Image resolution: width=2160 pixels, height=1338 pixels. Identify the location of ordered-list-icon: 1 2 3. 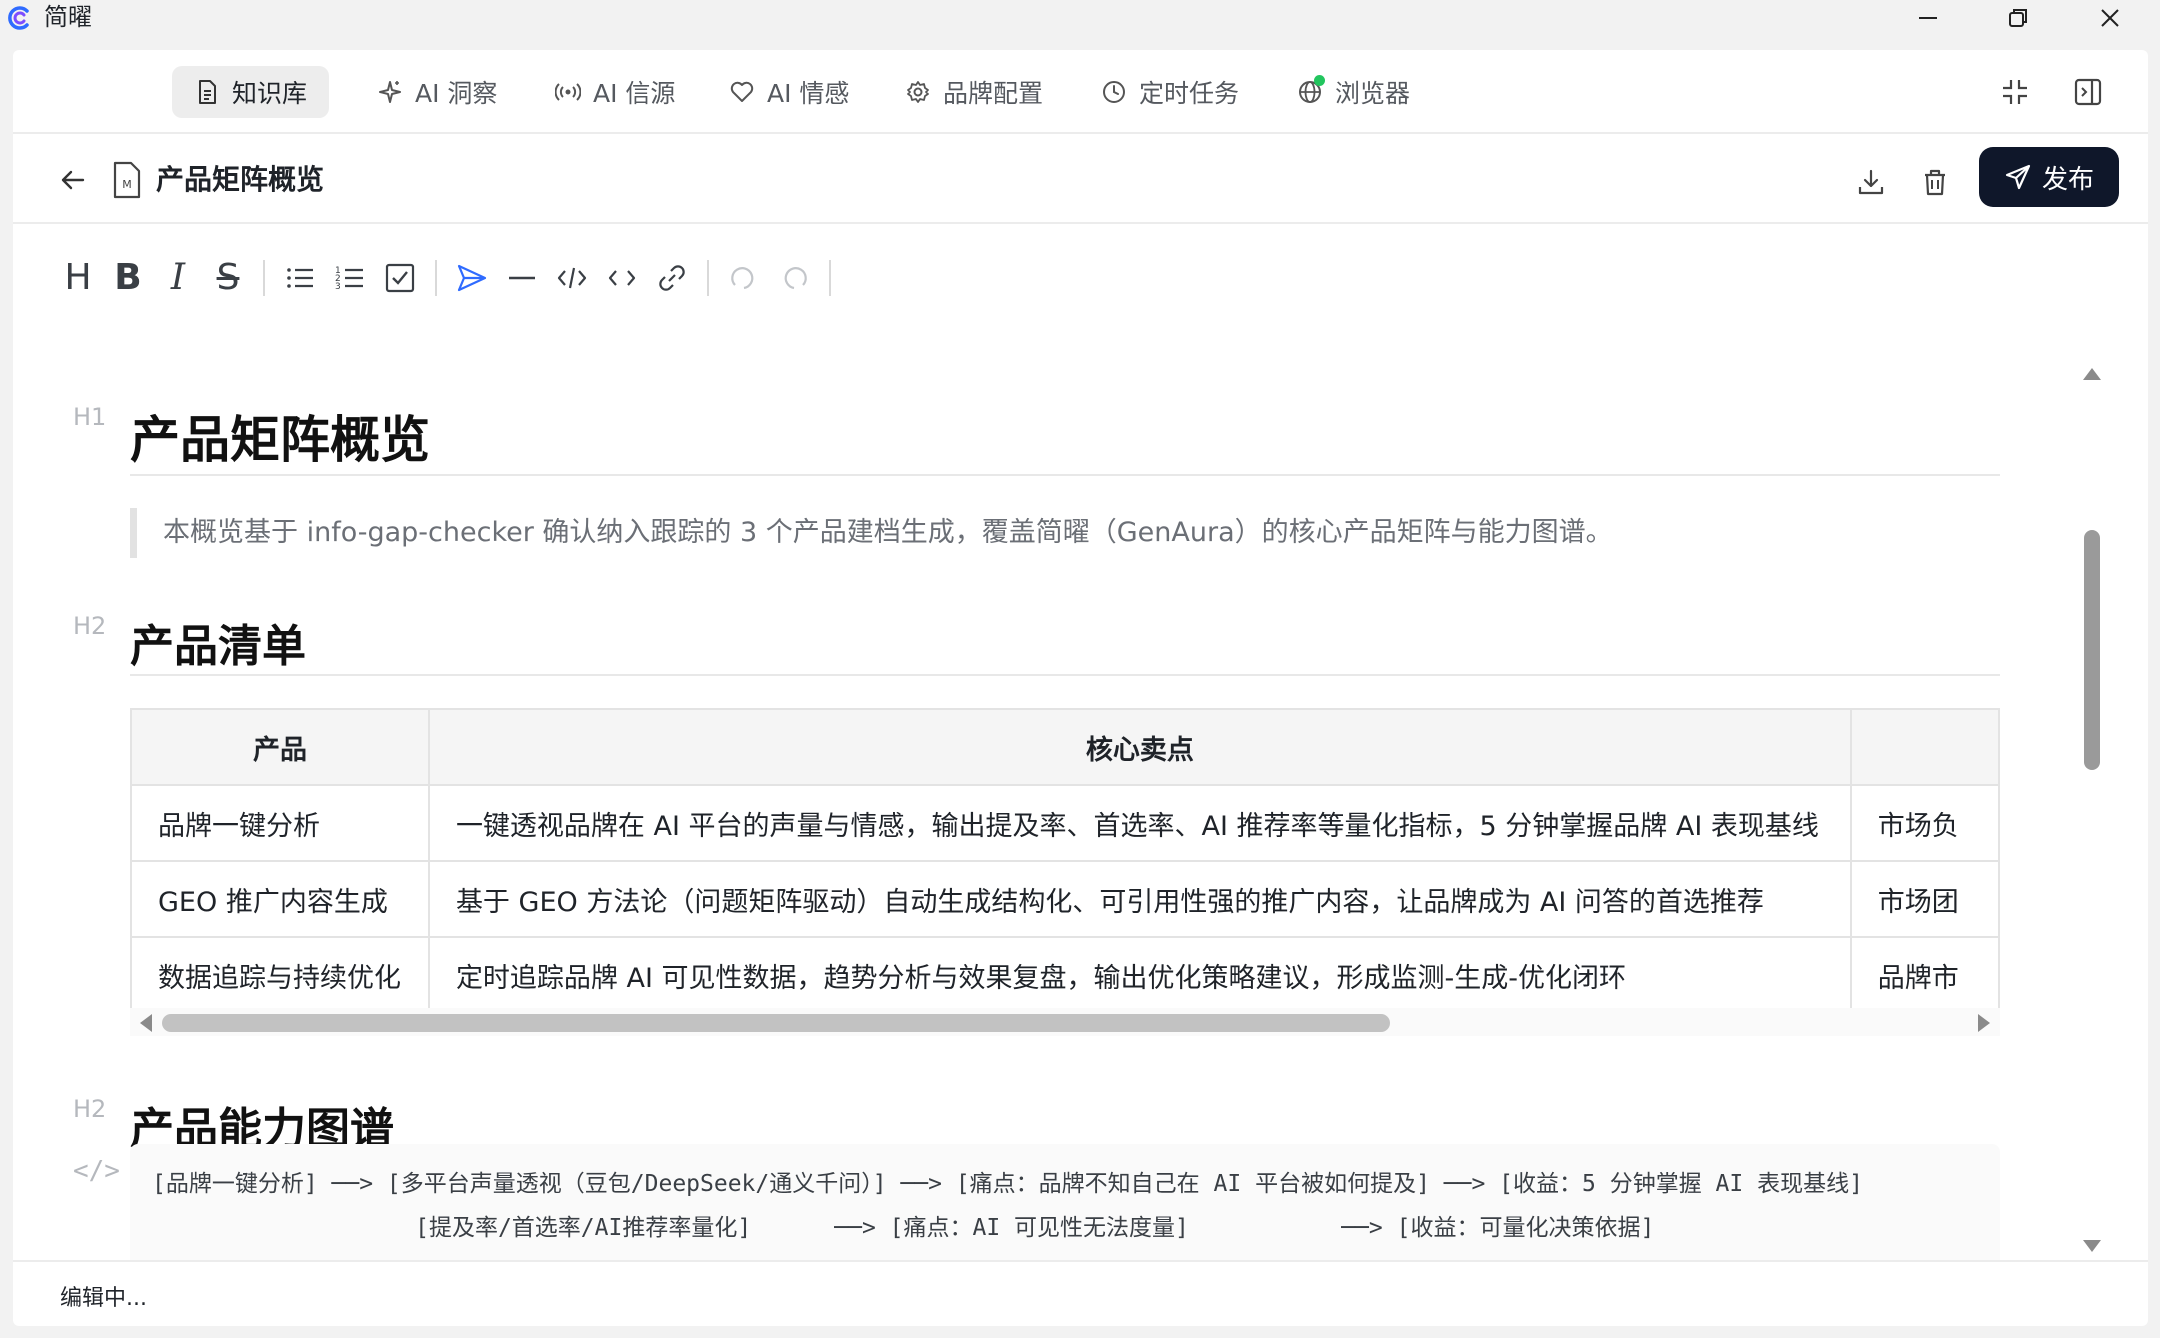
(349, 279).